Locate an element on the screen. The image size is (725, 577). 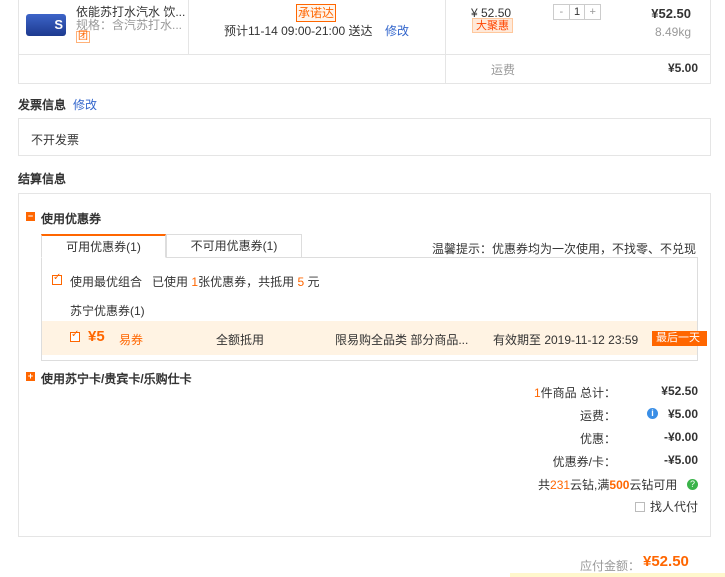
quantity-stepper: - 1 + is located at coordinates (577, 12).